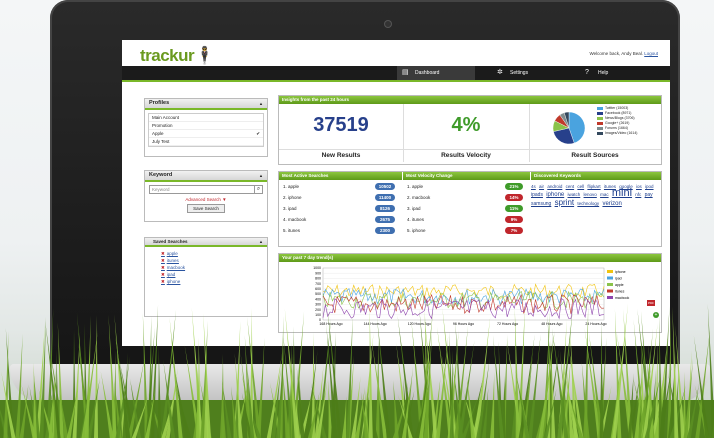  I want to click on keyword-link: verizon, so click(611, 204).